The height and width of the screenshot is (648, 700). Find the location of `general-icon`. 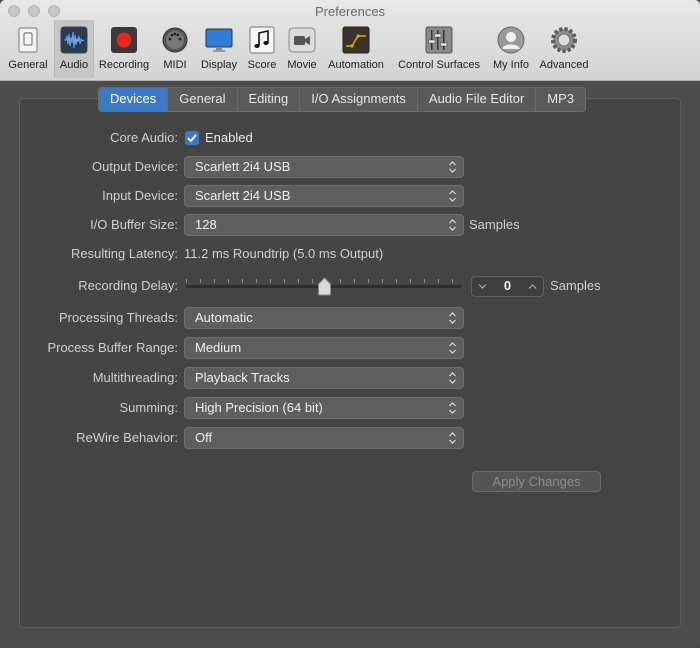

general-icon is located at coordinates (28, 40).